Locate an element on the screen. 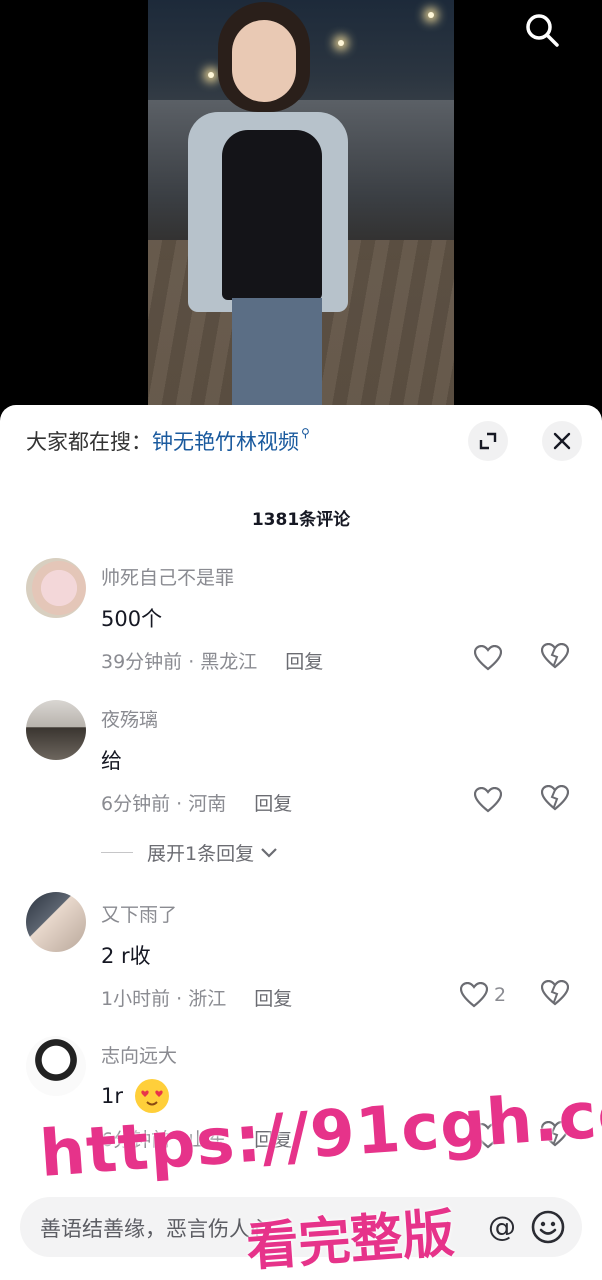 Image resolution: width=602 pixels, height=1280 pixels. comment-time-location: 39分钟前 · 黑龙江 is located at coordinates (179, 662).